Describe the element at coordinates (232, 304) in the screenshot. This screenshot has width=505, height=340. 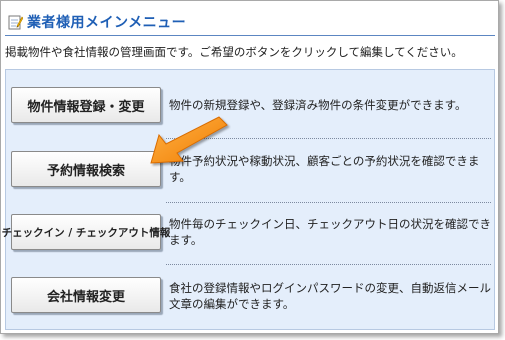
I see `company-info-description-line2: 文章の編集ができます。` at that location.